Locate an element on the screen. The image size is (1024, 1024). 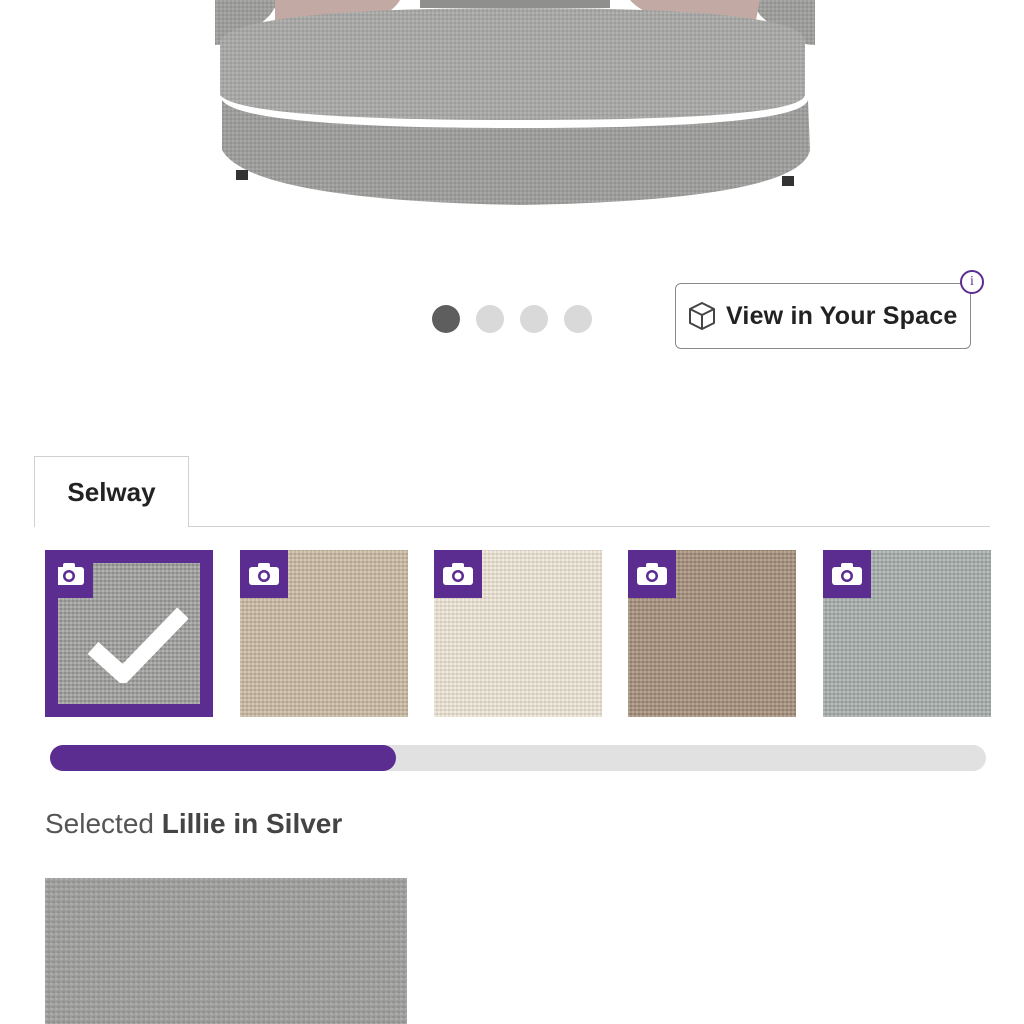
view-in-your-space-label: View in Your Space is located at coordinates (842, 315).